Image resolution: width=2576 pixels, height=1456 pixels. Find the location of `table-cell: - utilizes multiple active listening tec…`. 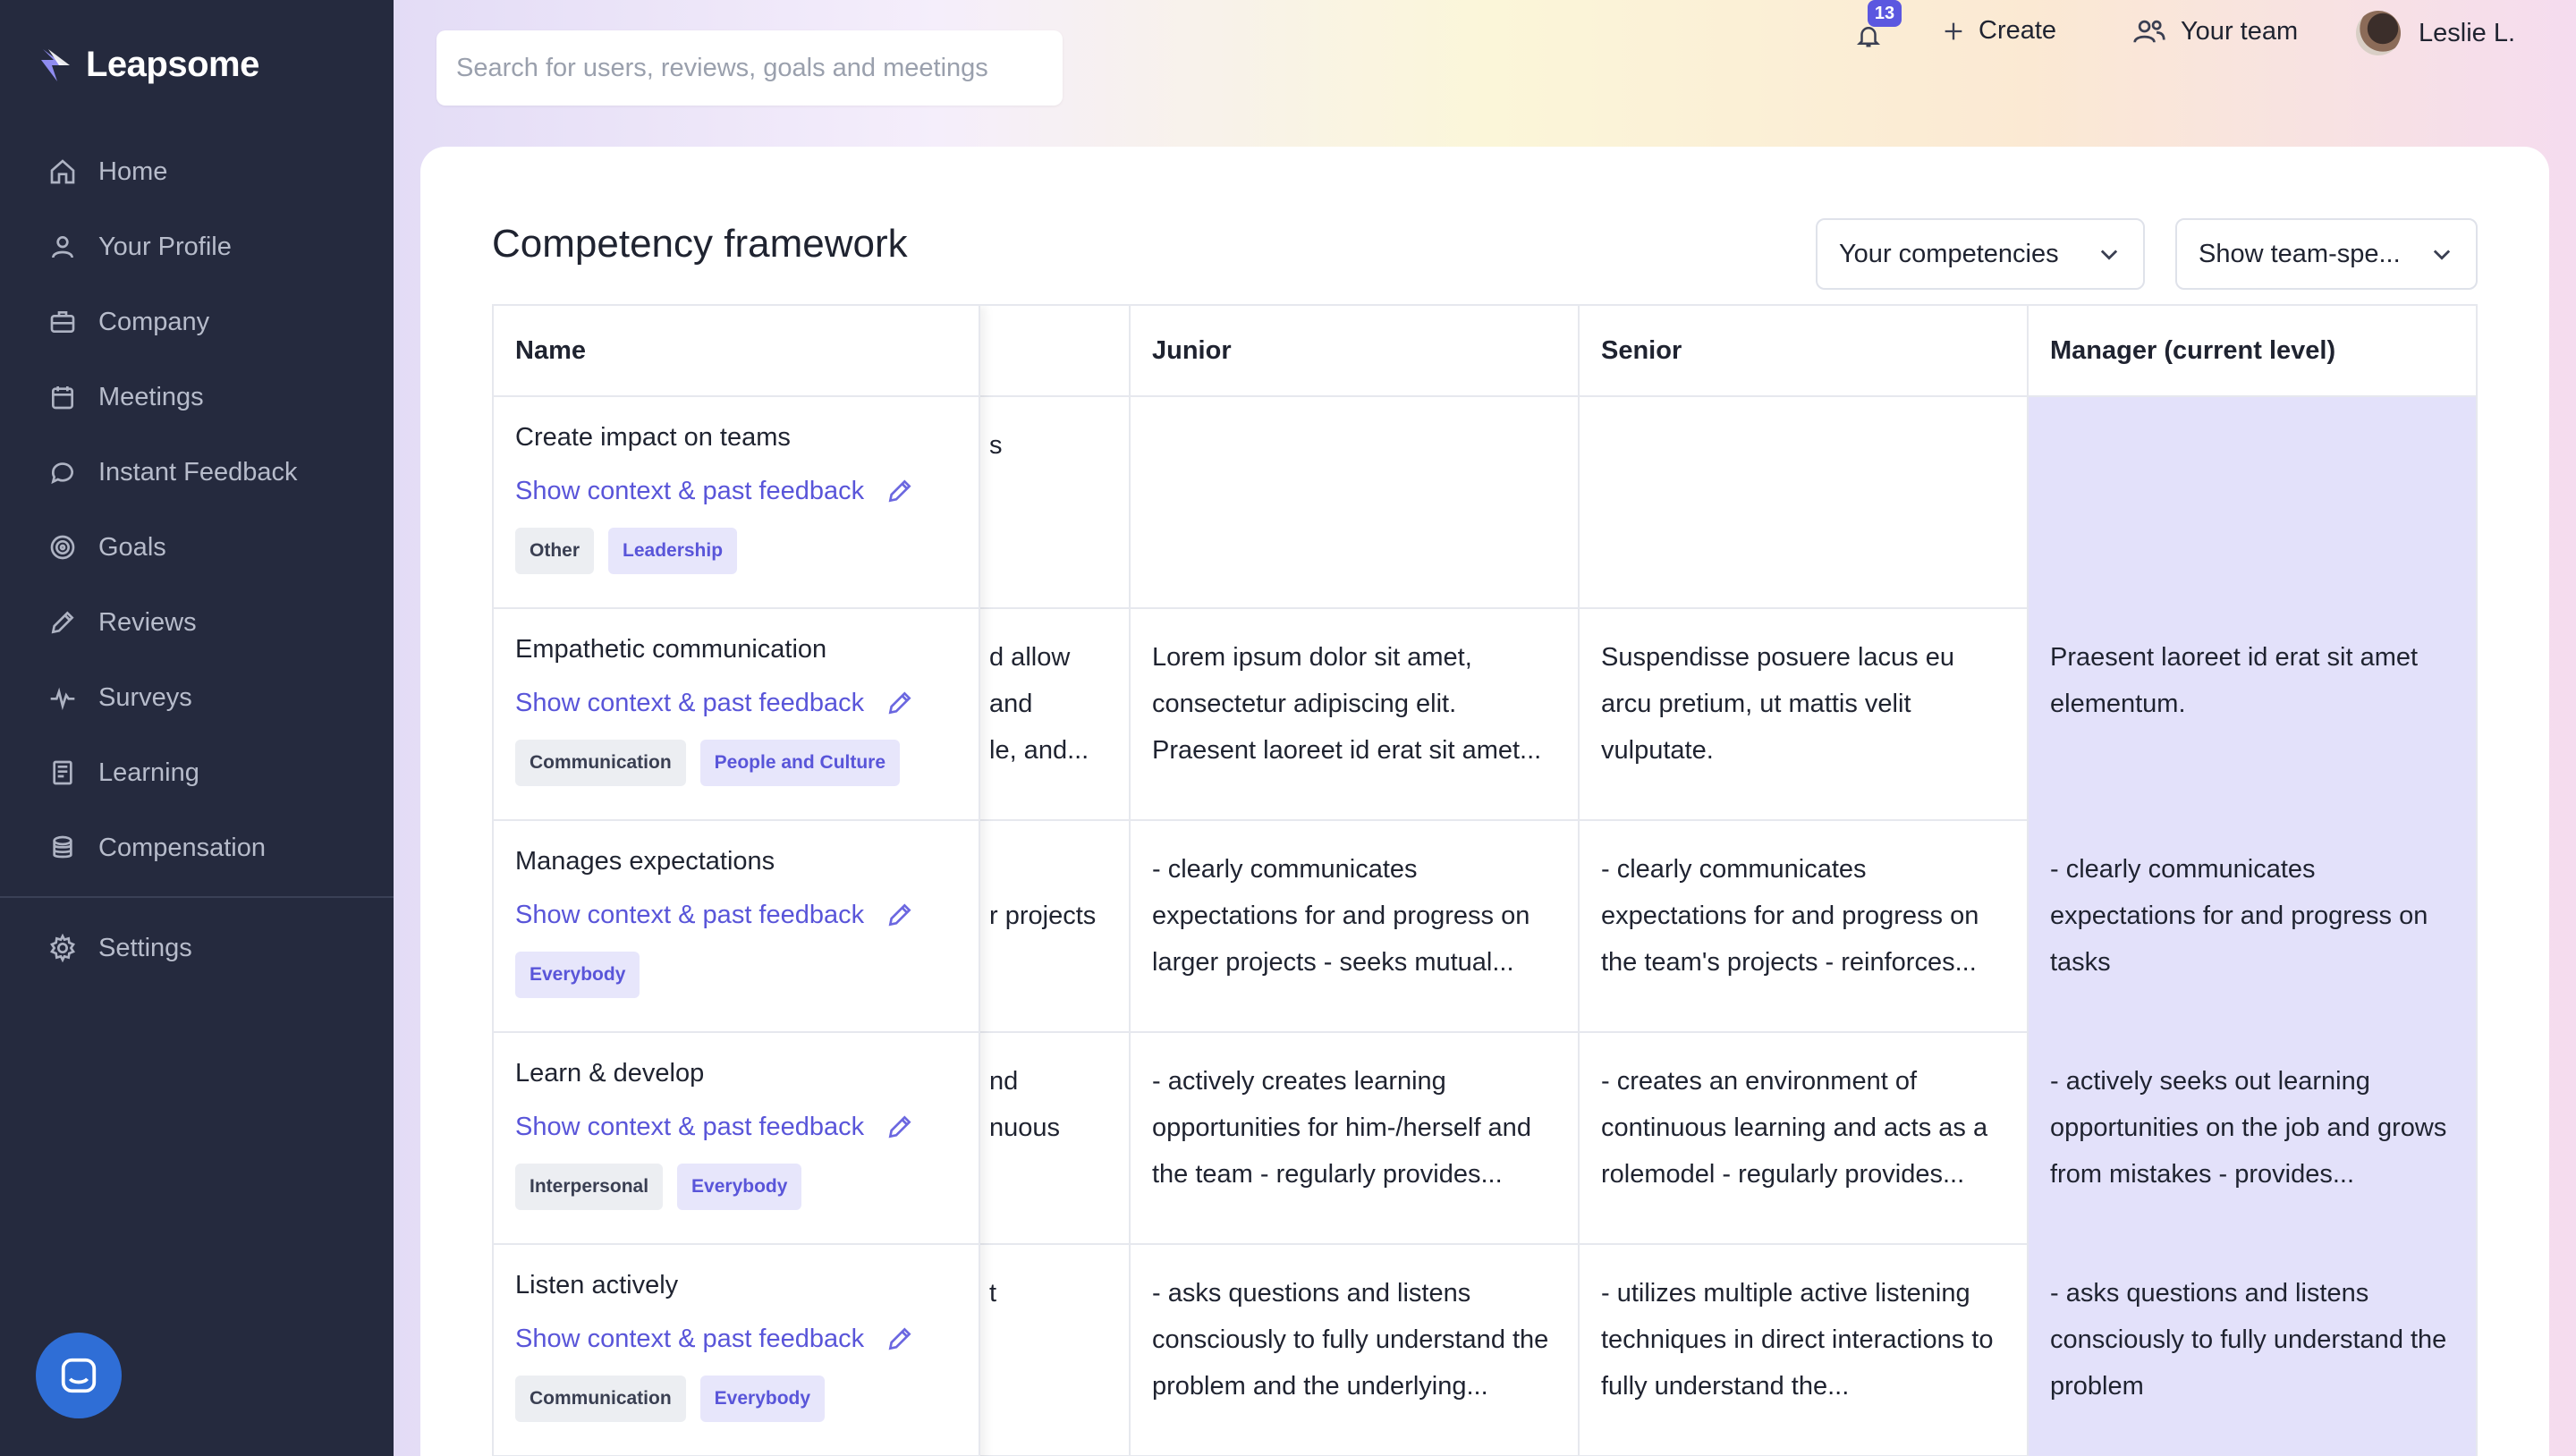

table-cell: - utilizes multiple active listening tec… is located at coordinates (1803, 1350).